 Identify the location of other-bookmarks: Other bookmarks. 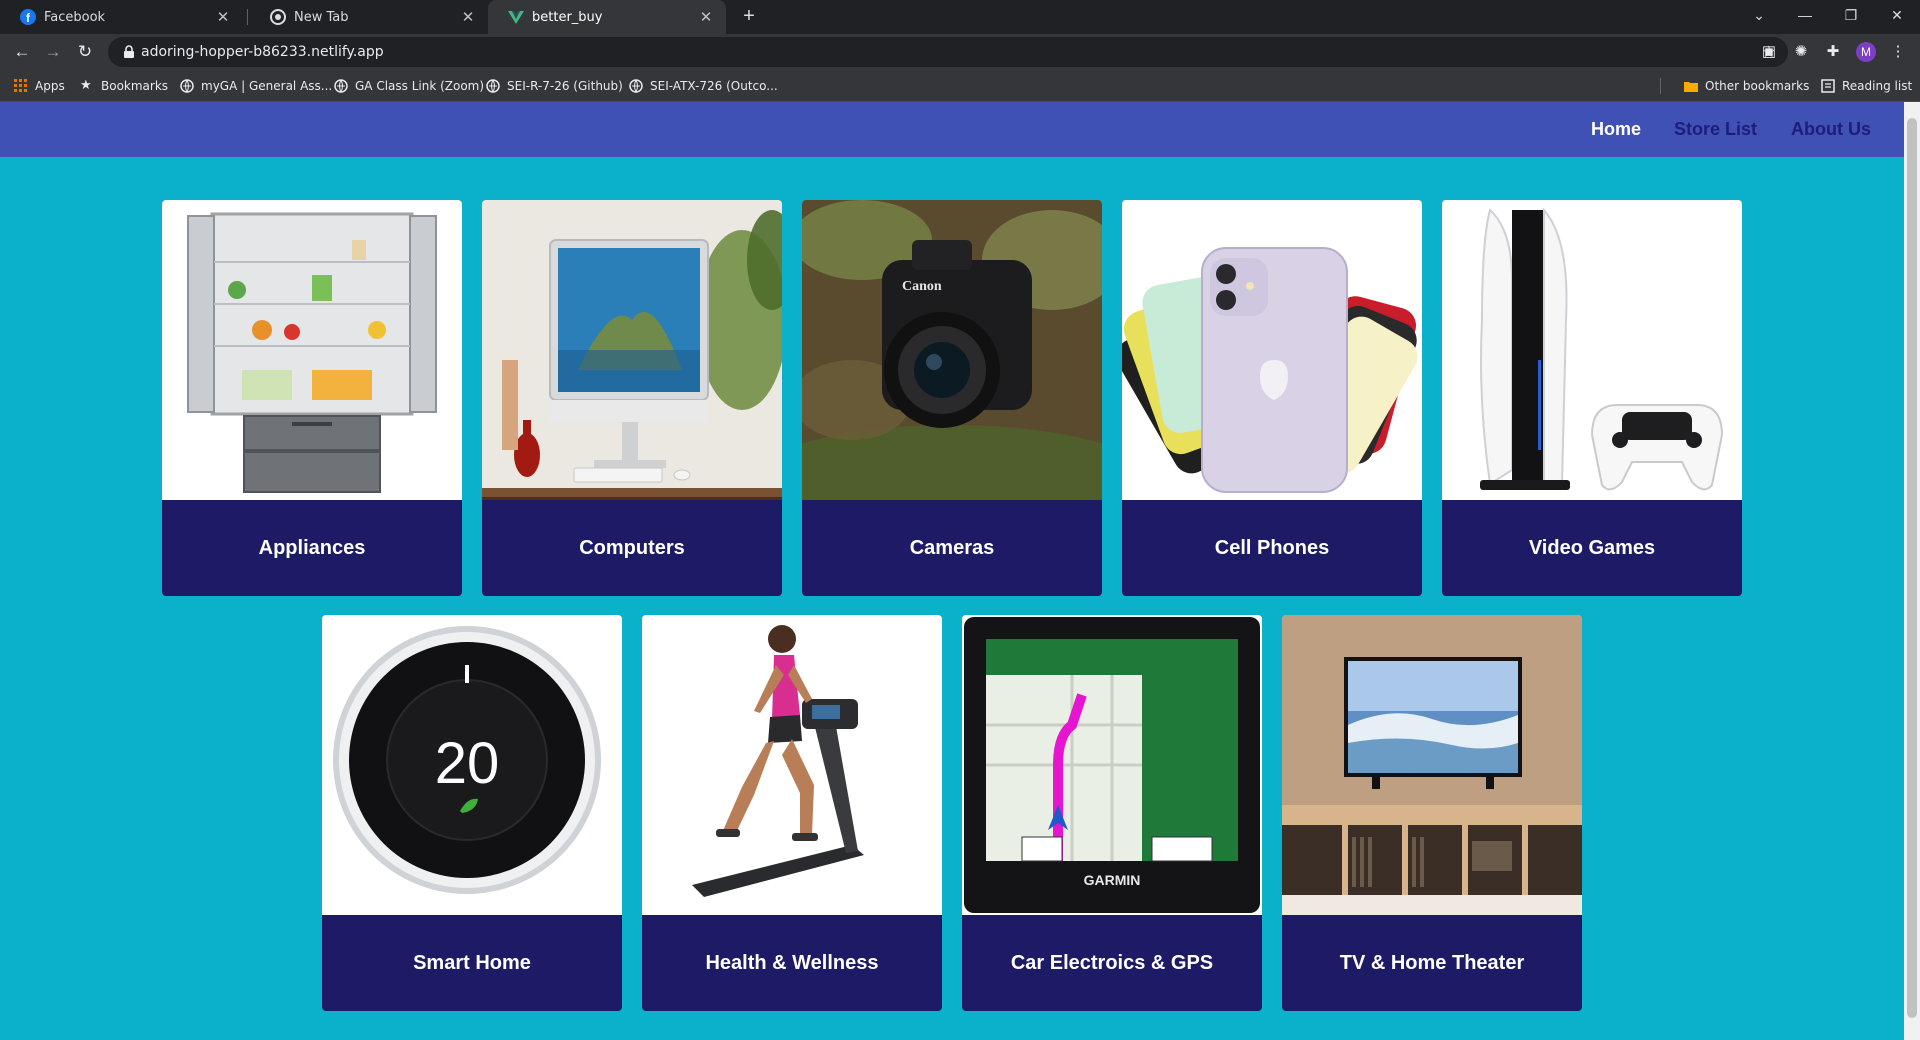
(1746, 86).